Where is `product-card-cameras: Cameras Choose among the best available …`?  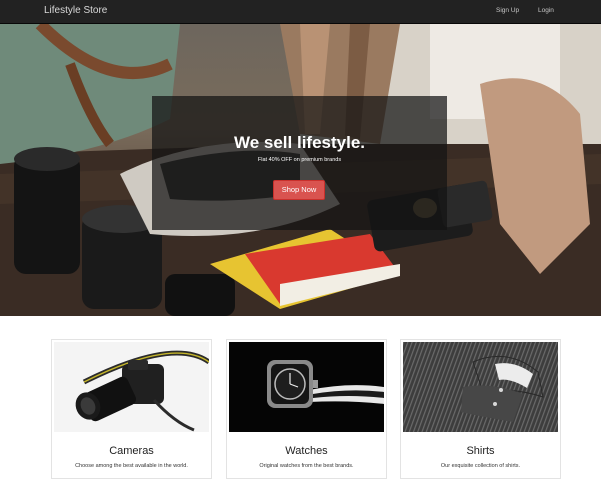
product-card-cameras: Cameras Choose among the best available … is located at coordinates (131, 409).